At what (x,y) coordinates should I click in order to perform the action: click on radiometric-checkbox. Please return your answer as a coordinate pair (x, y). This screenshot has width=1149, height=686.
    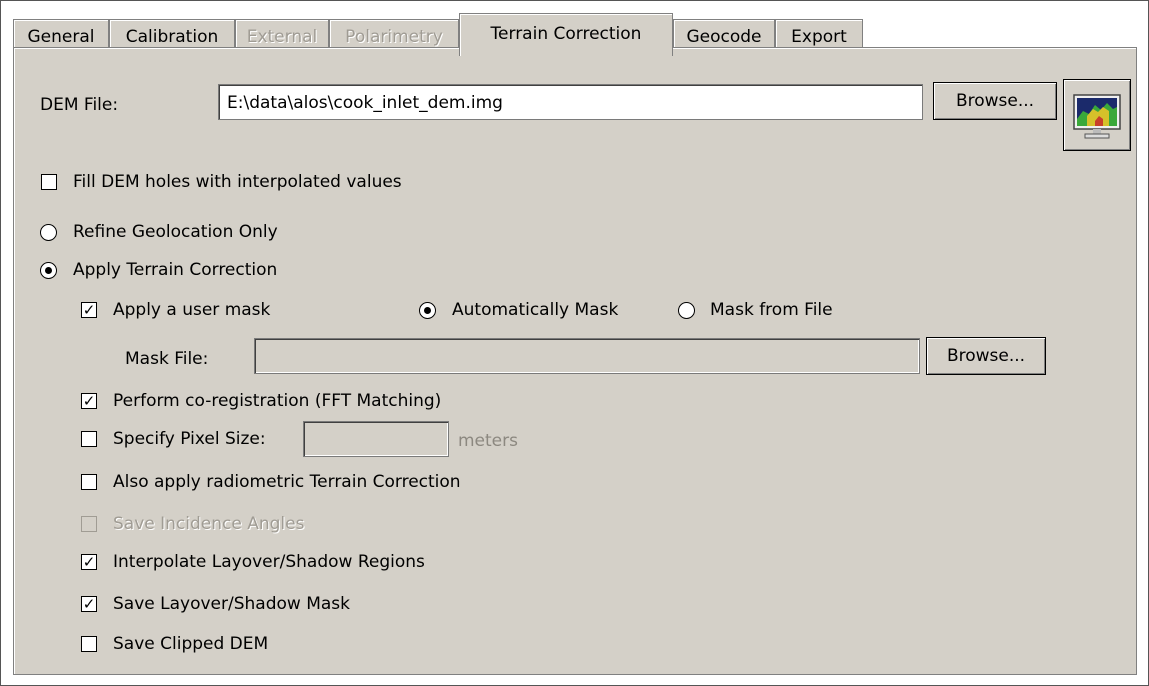
    Looking at the image, I should click on (89, 482).